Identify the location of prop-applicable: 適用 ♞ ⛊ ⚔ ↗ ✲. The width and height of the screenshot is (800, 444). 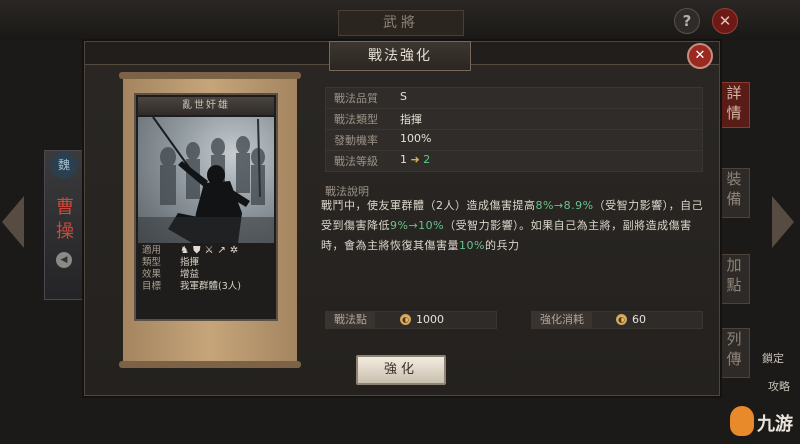
(207, 251).